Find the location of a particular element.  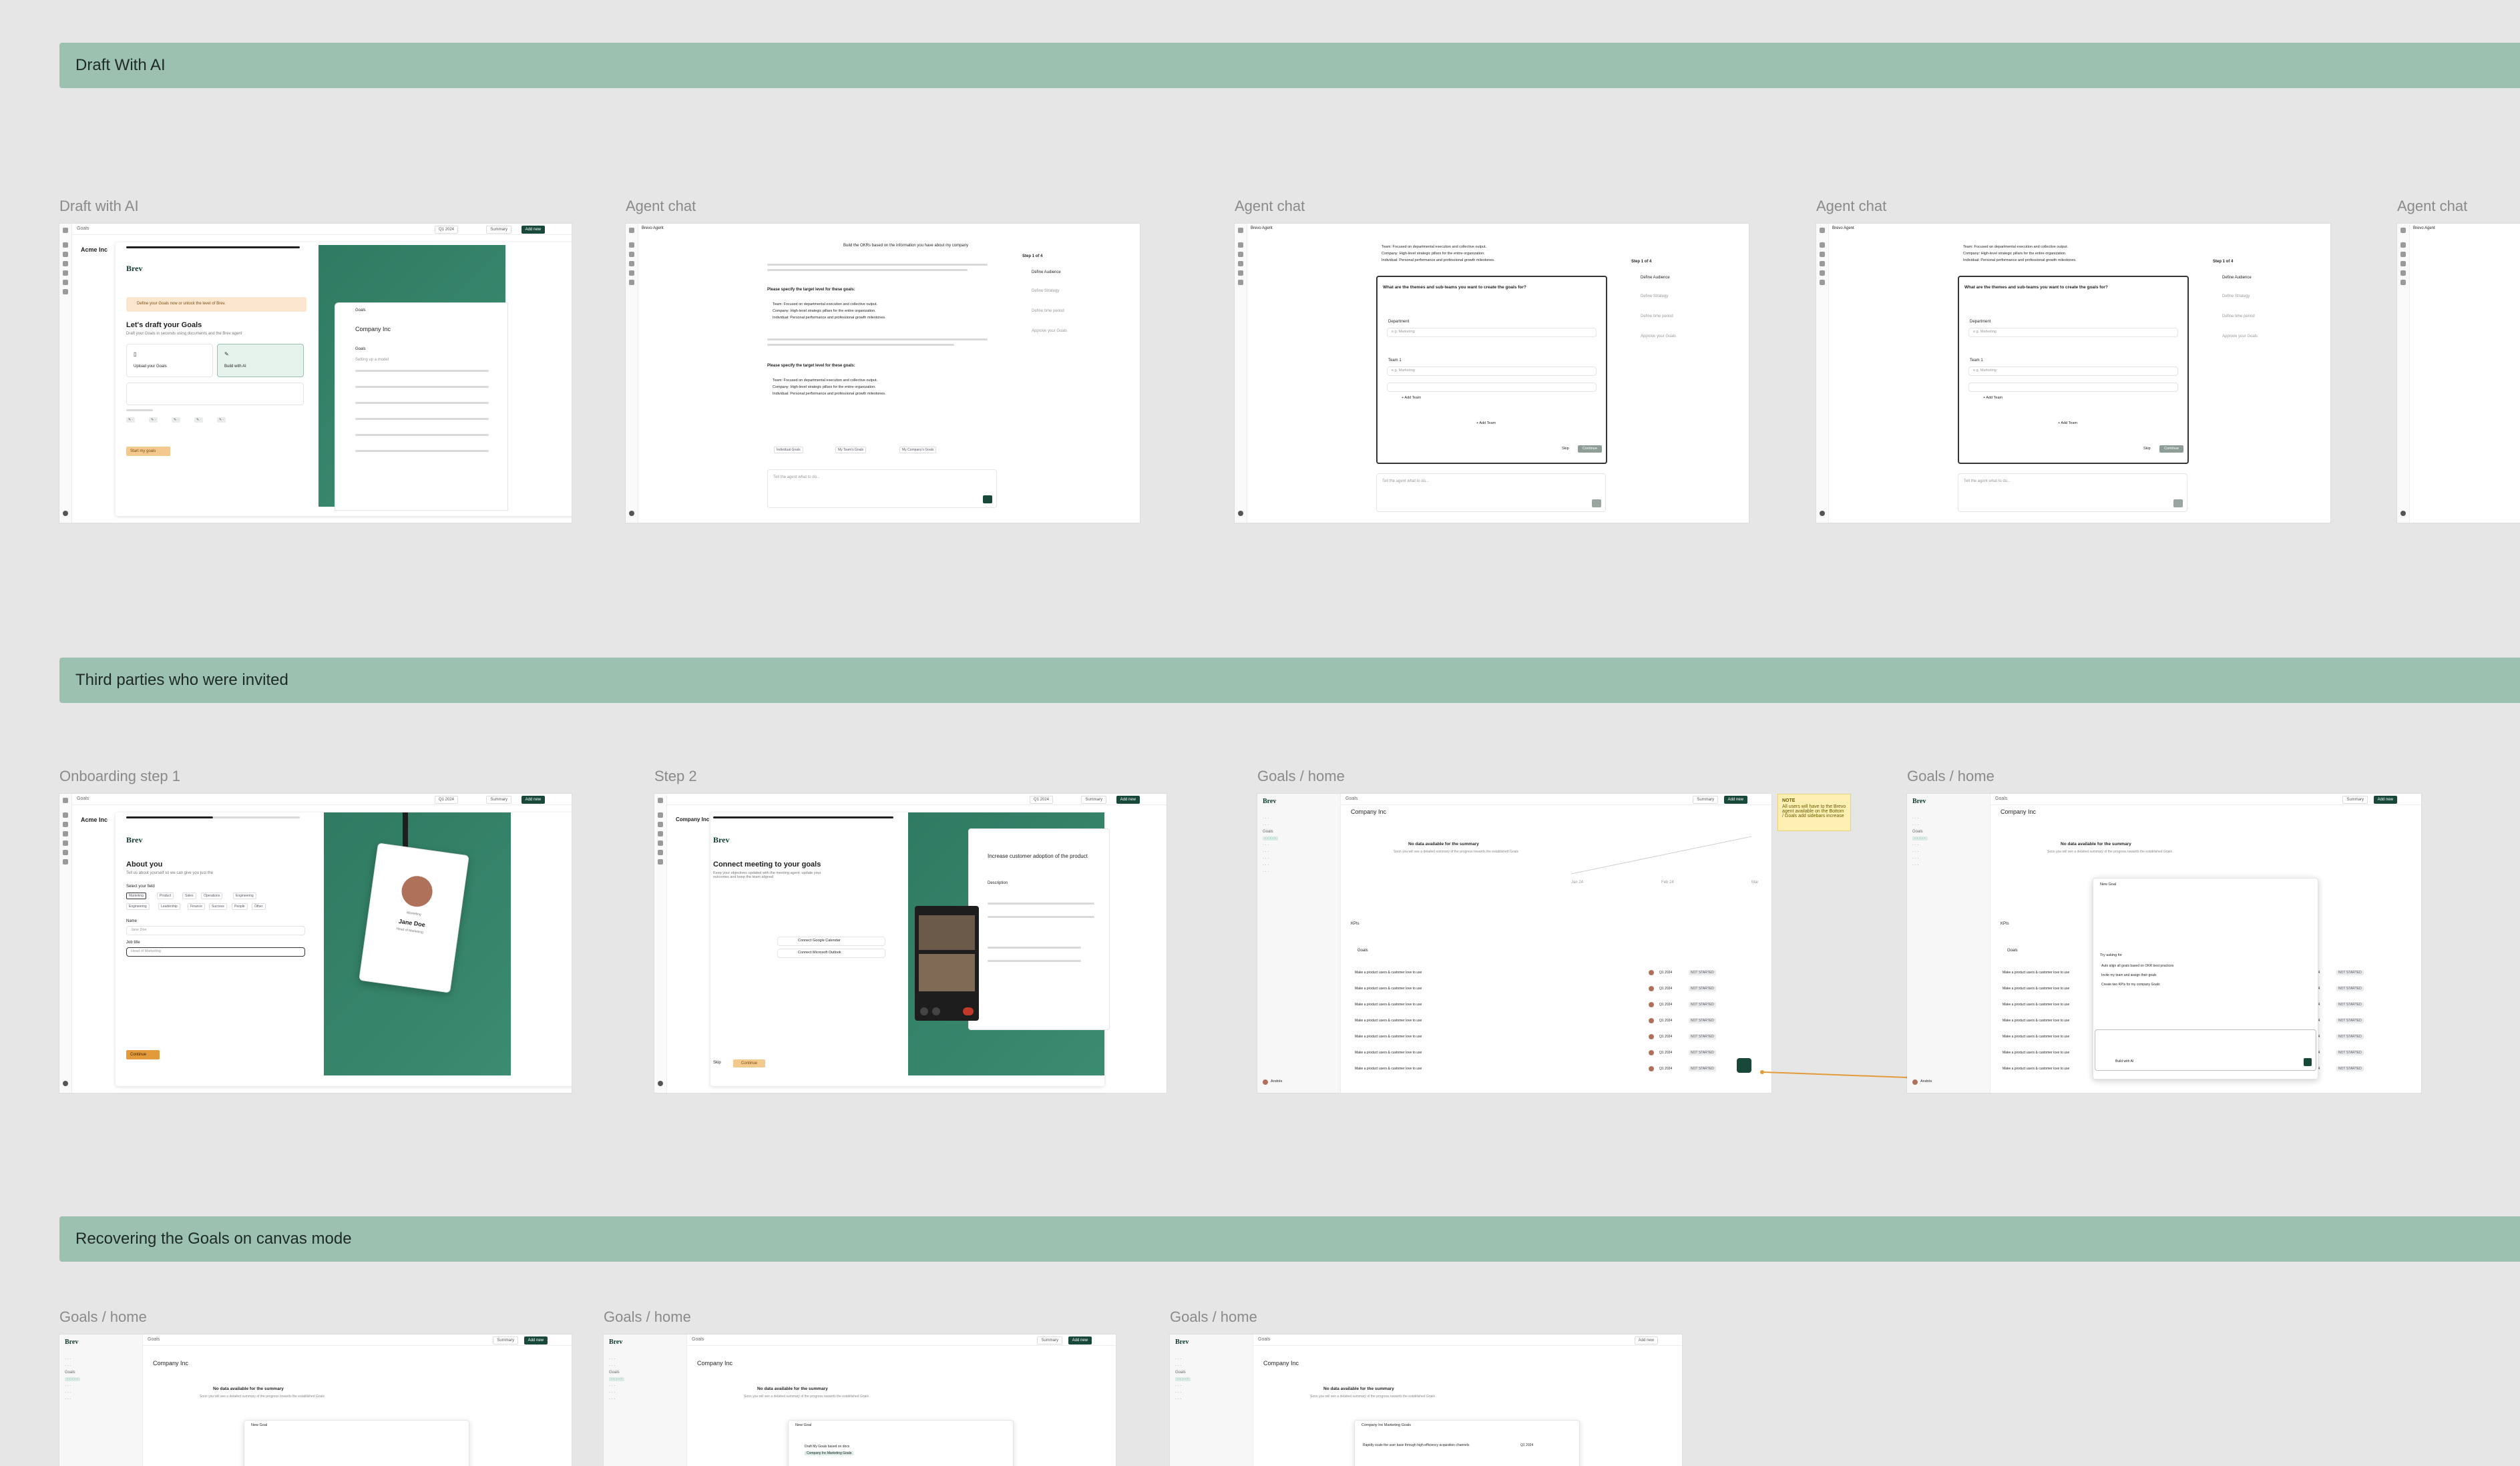

agent-fab-icon is located at coordinates (1744, 1065).